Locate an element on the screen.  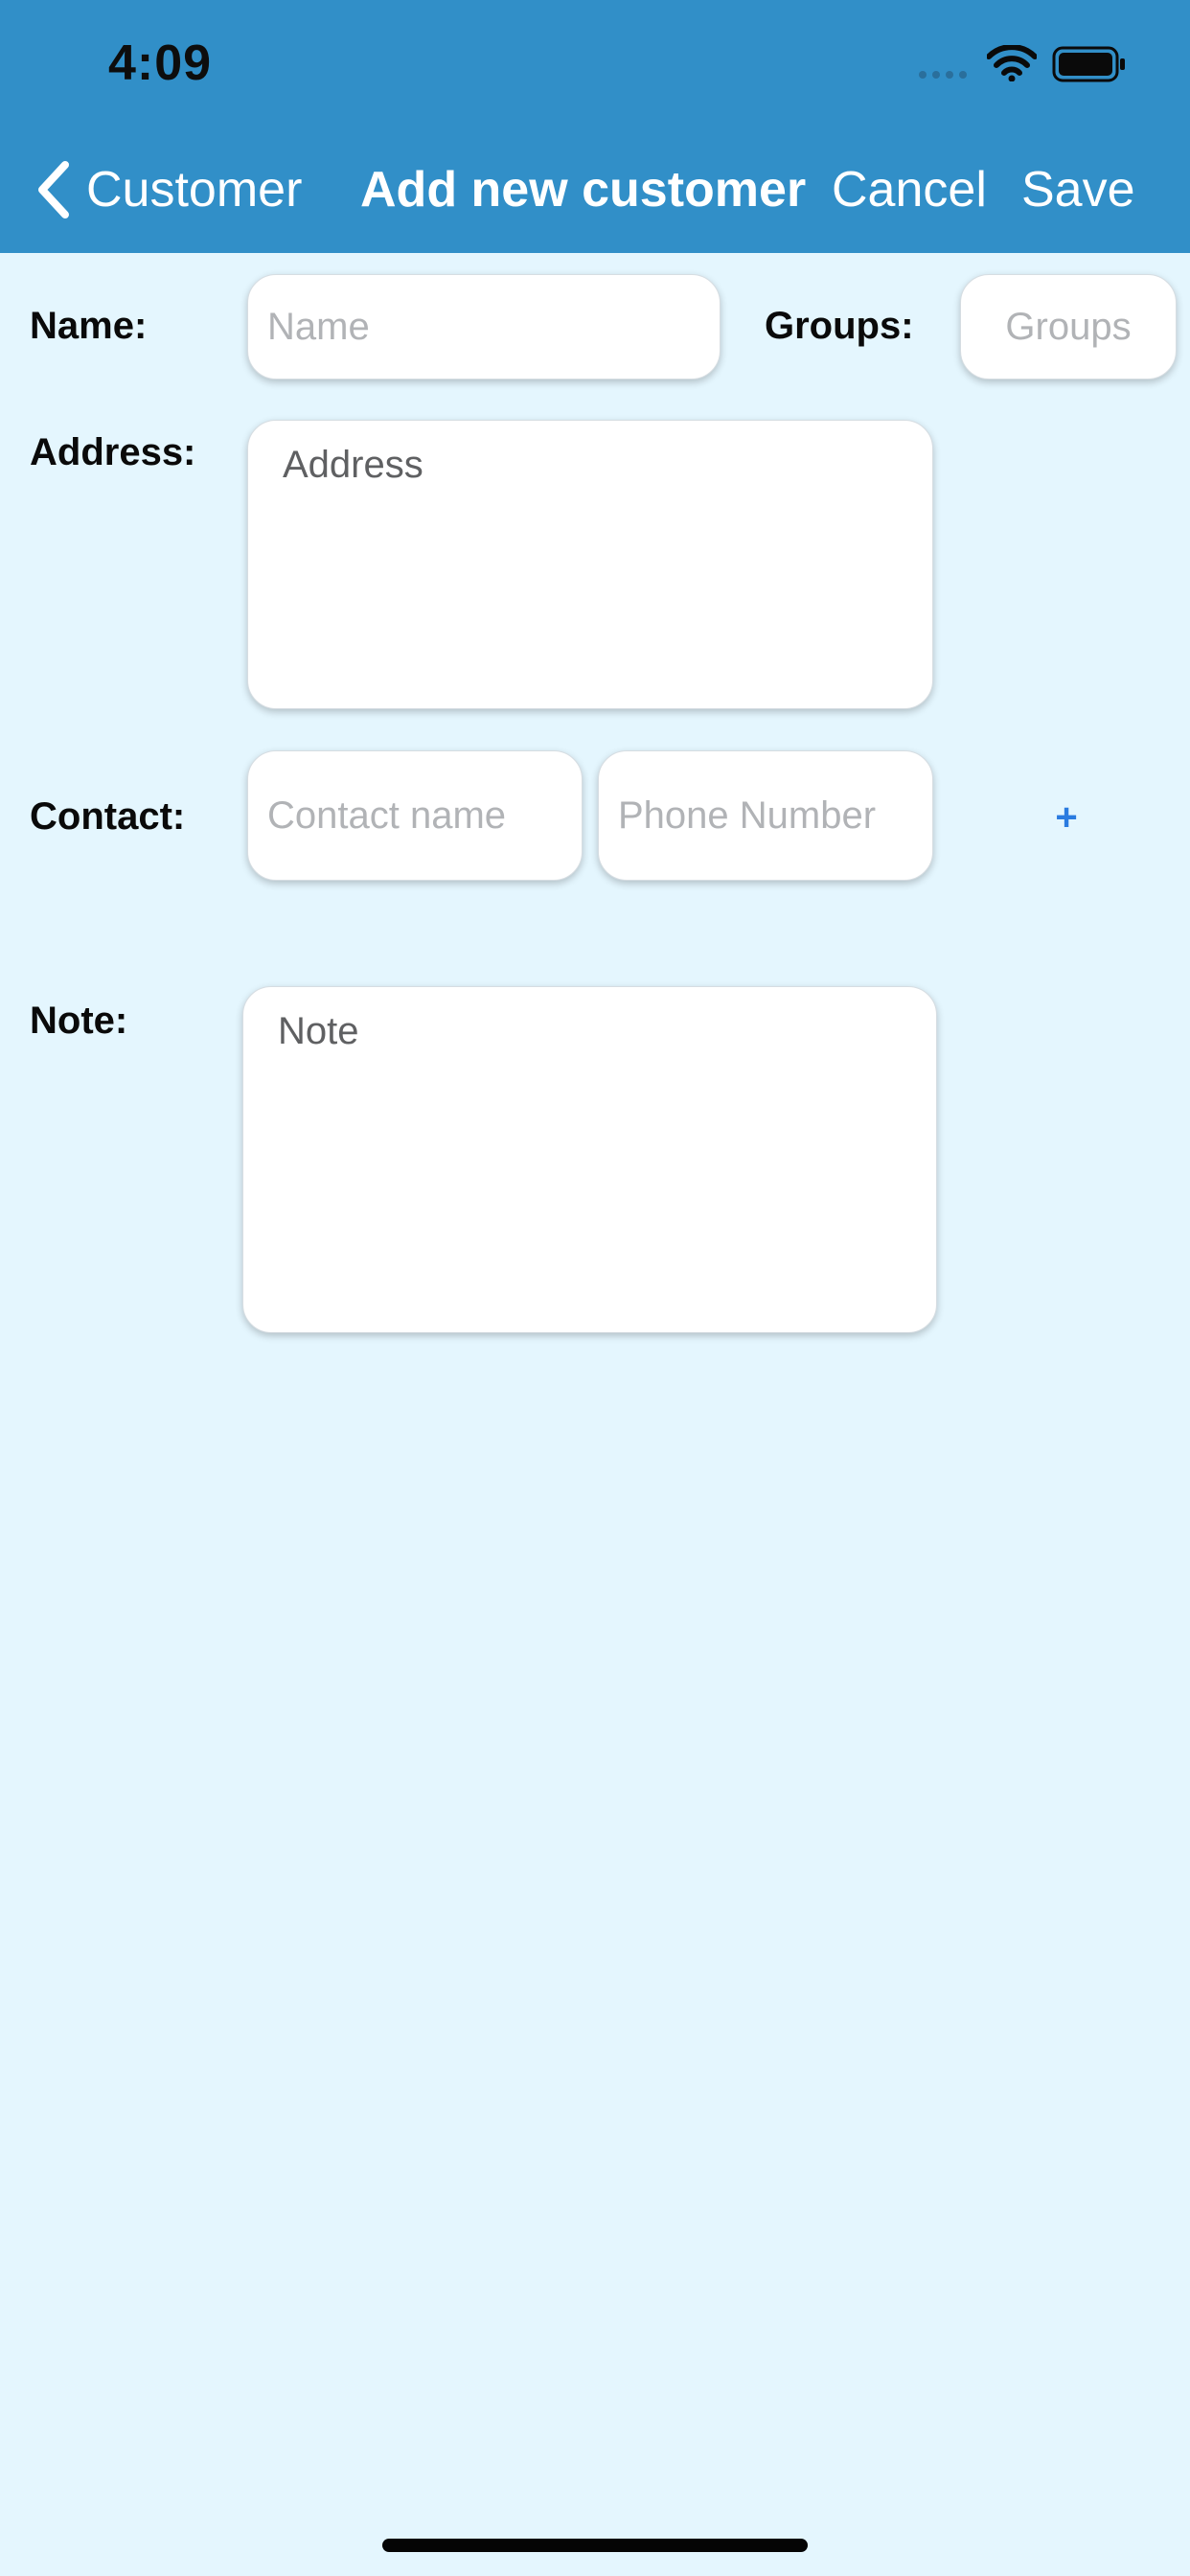
groups-input is located at coordinates (1069, 327).